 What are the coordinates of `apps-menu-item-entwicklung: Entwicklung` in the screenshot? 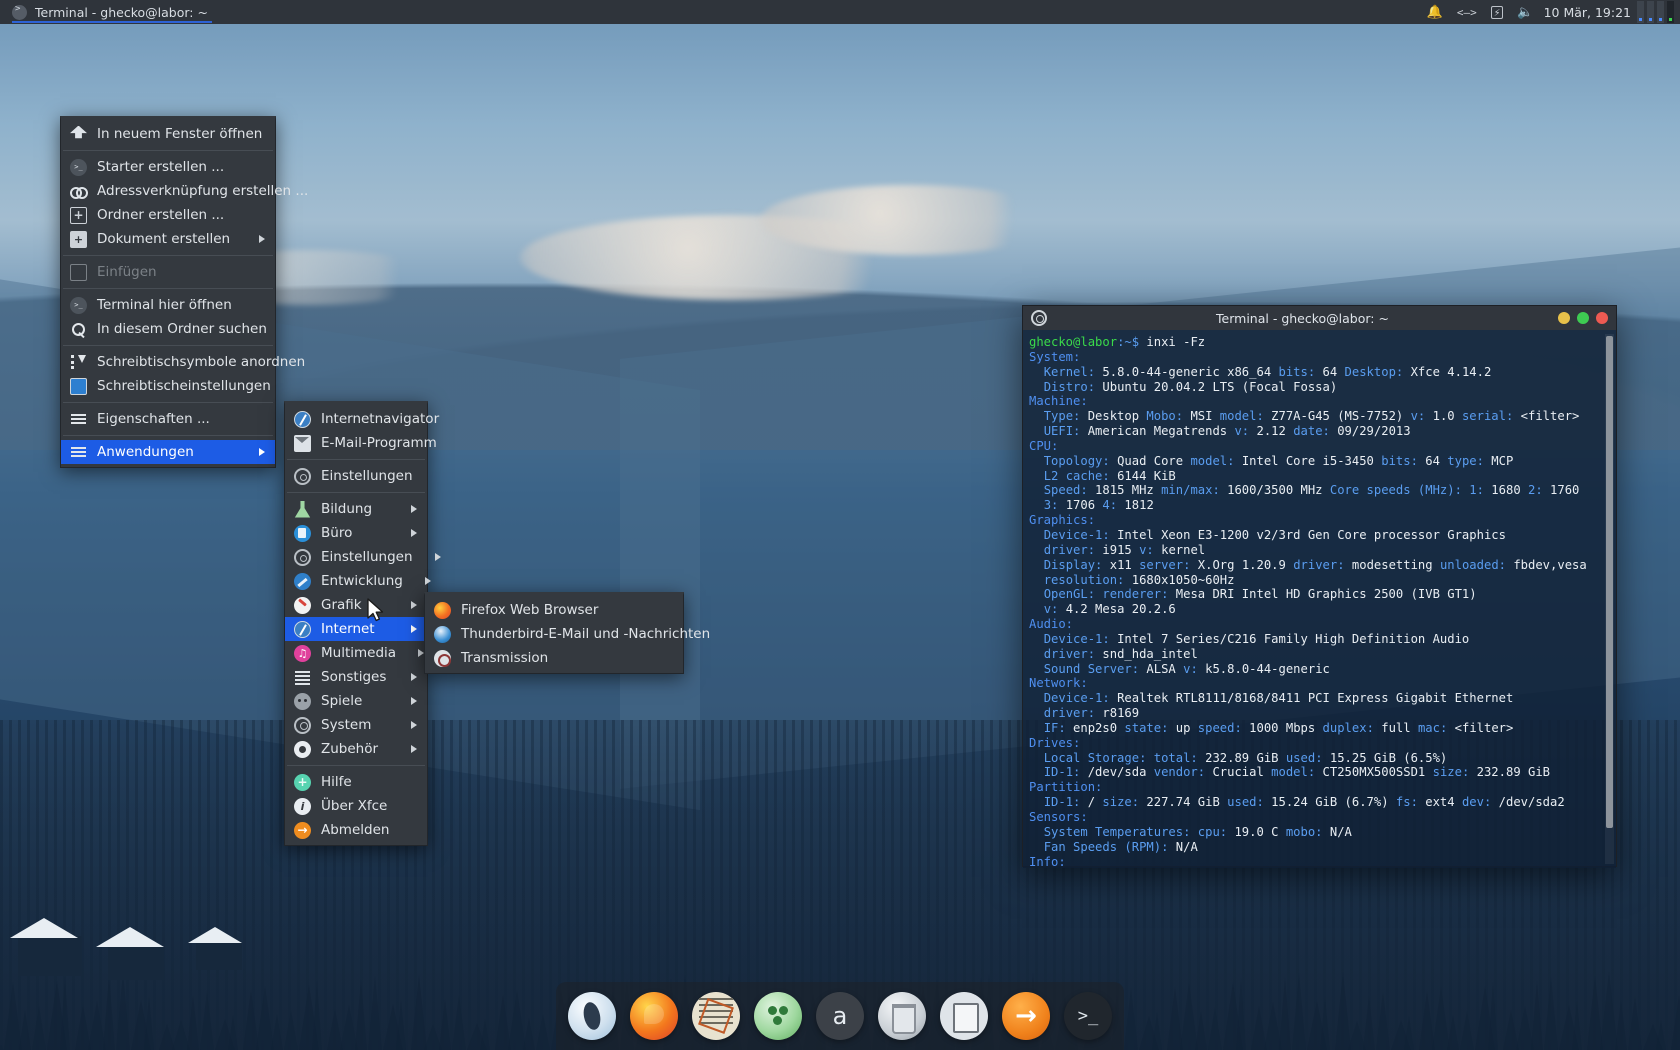 It's located at (358, 581).